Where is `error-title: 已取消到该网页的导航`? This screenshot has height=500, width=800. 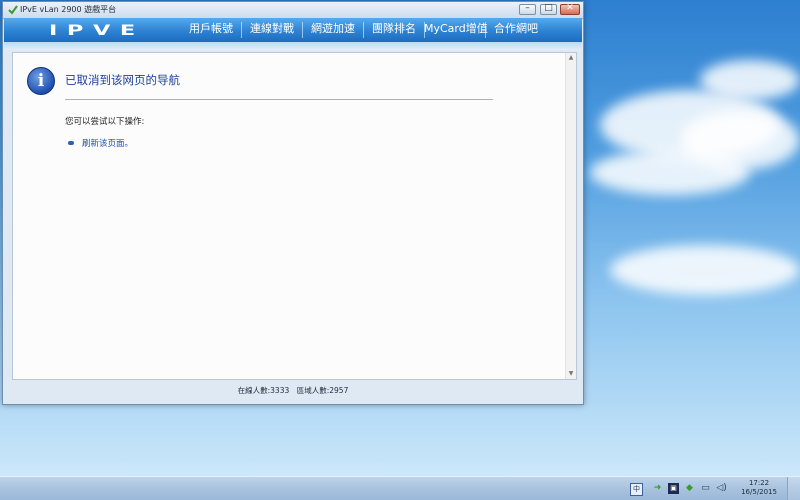
error-title: 已取消到该网页的导航 is located at coordinates (122, 80).